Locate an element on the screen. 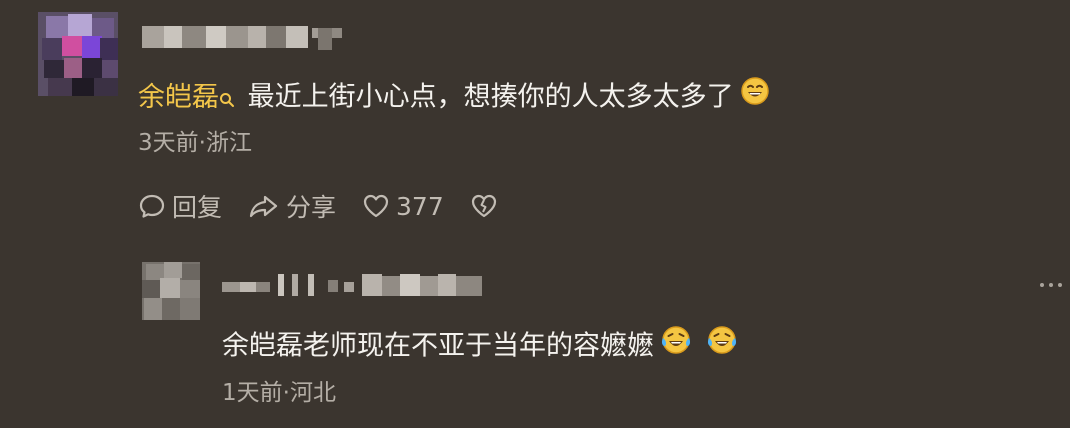  avatar is located at coordinates (78, 54).